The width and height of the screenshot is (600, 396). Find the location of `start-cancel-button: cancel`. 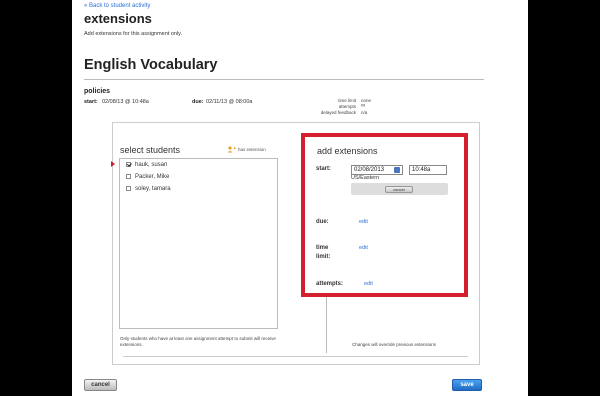

start-cancel-button: cancel is located at coordinates (399, 189).